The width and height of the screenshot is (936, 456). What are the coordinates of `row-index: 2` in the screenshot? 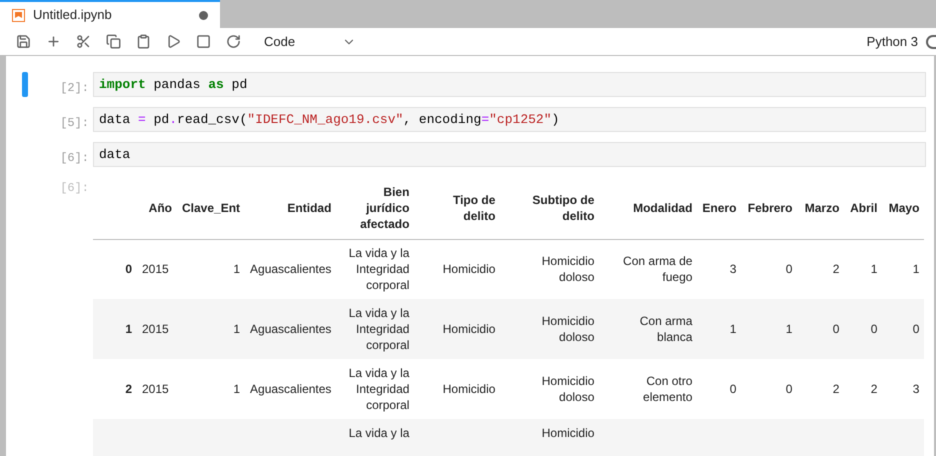 It's located at (128, 389).